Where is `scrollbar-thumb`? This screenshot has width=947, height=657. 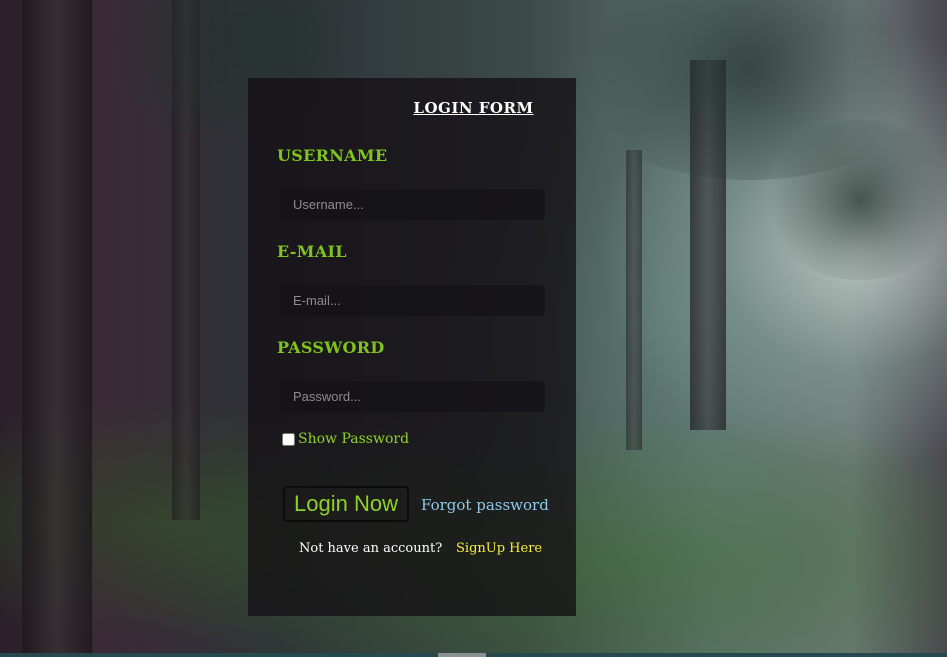 scrollbar-thumb is located at coordinates (462, 655).